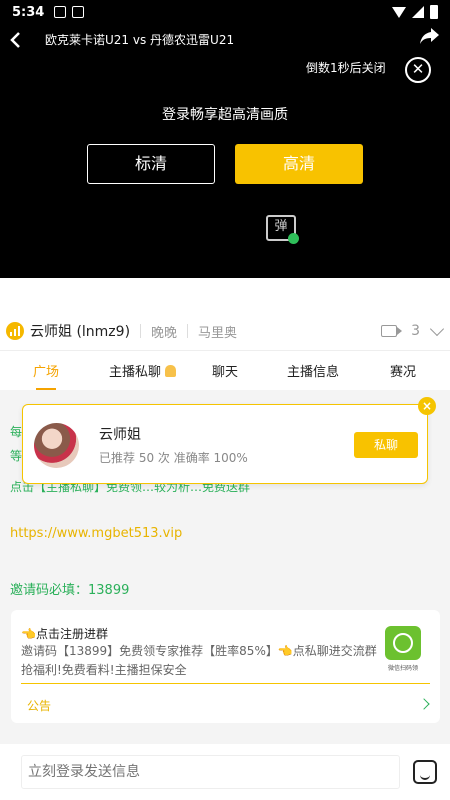 Image resolution: width=450 pixels, height=800 pixels. I want to click on wifi-icon, so click(399, 12).